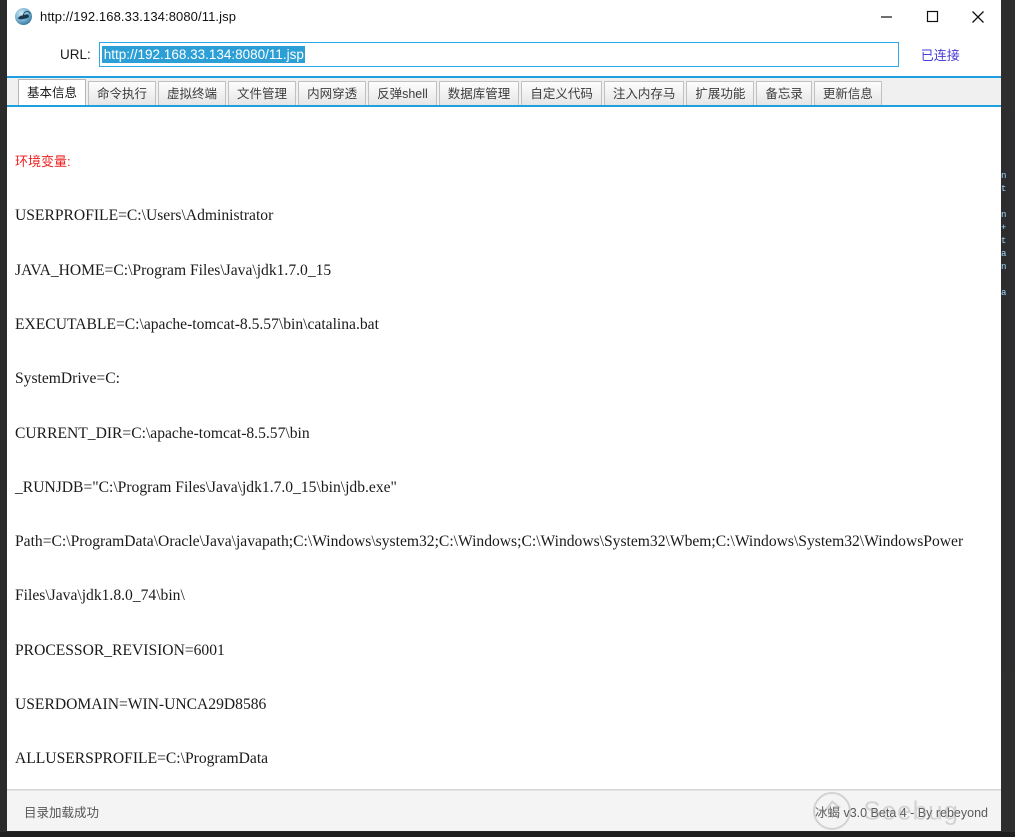 This screenshot has width=1015, height=837. I want to click on tab-memo: 备忘录, so click(784, 93).